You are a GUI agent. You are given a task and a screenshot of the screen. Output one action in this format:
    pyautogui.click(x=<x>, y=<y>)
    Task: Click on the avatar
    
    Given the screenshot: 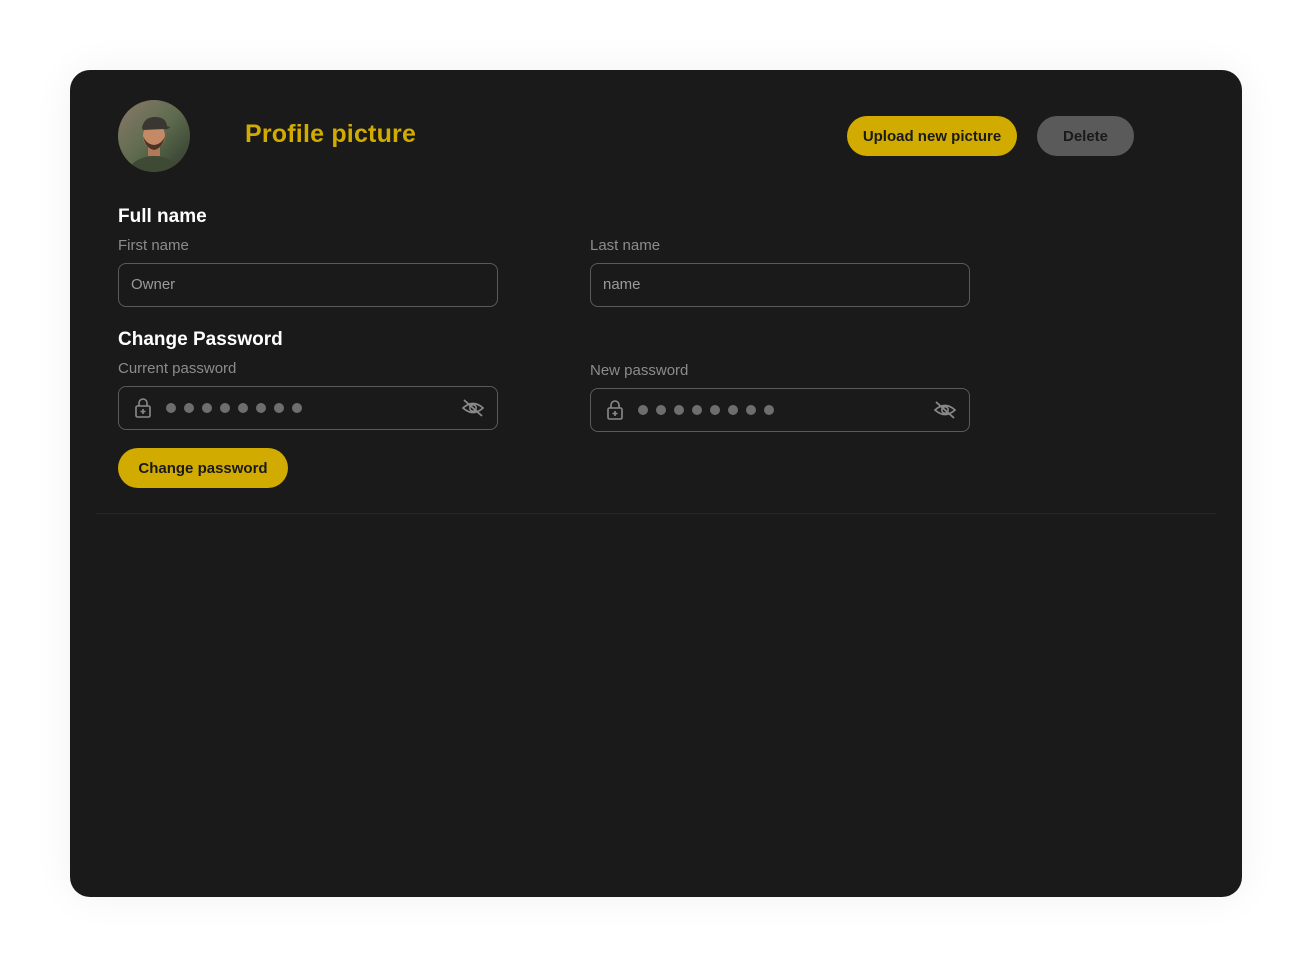 What is the action you would take?
    pyautogui.click(x=154, y=136)
    